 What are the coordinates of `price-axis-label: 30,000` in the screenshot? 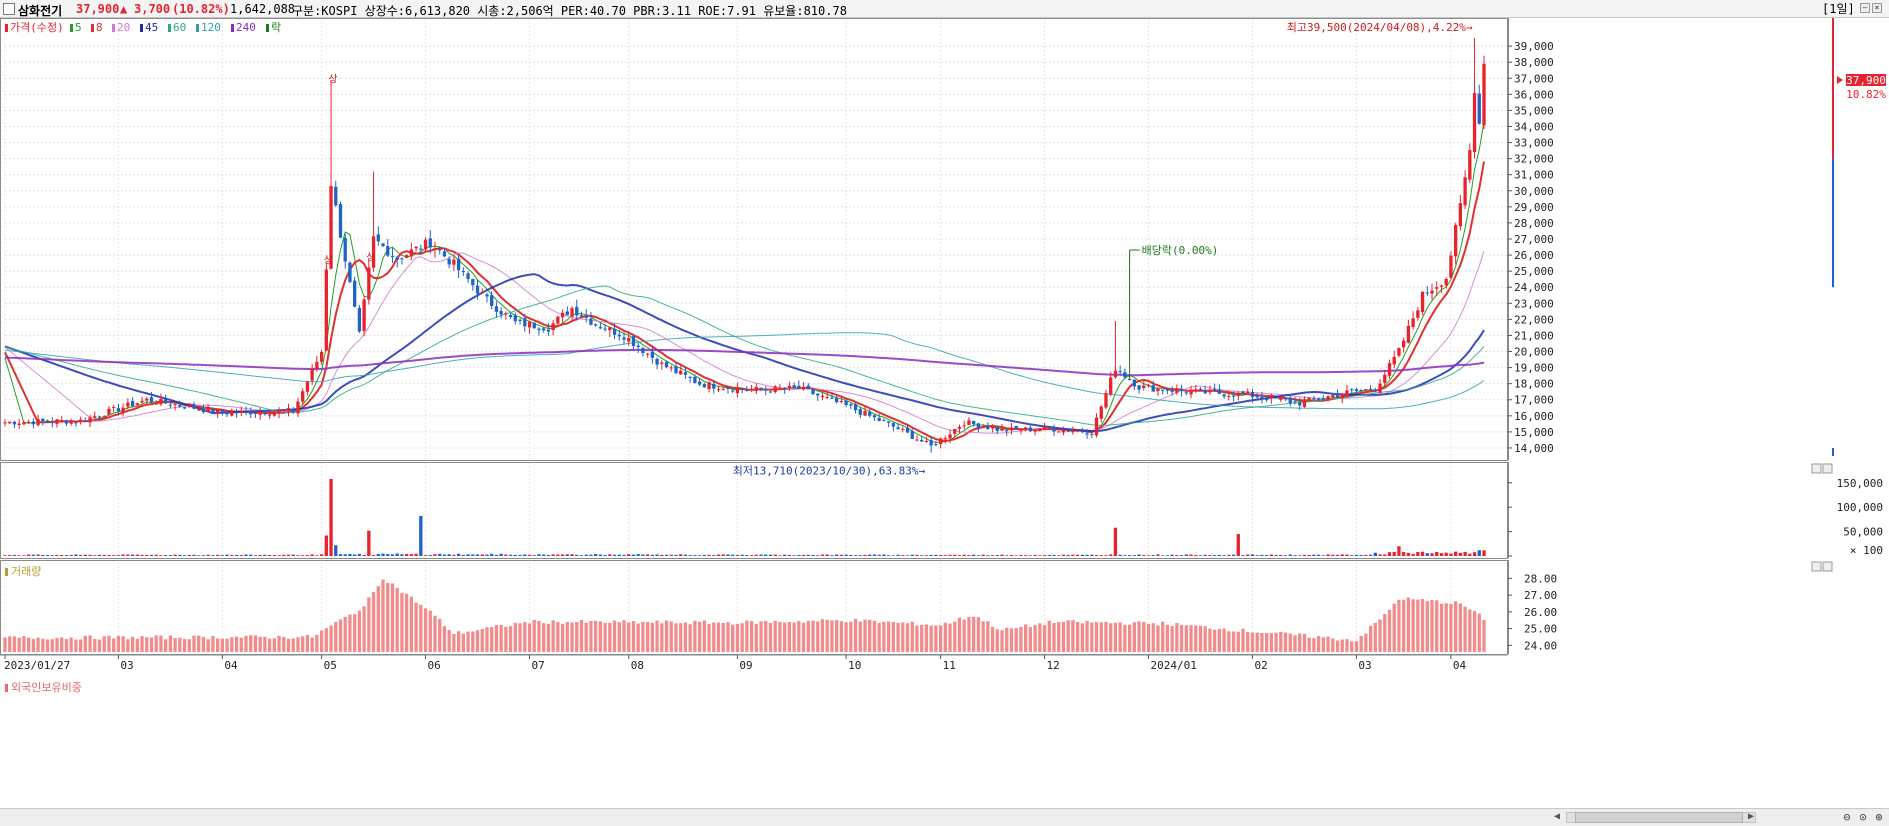 It's located at (1534, 191).